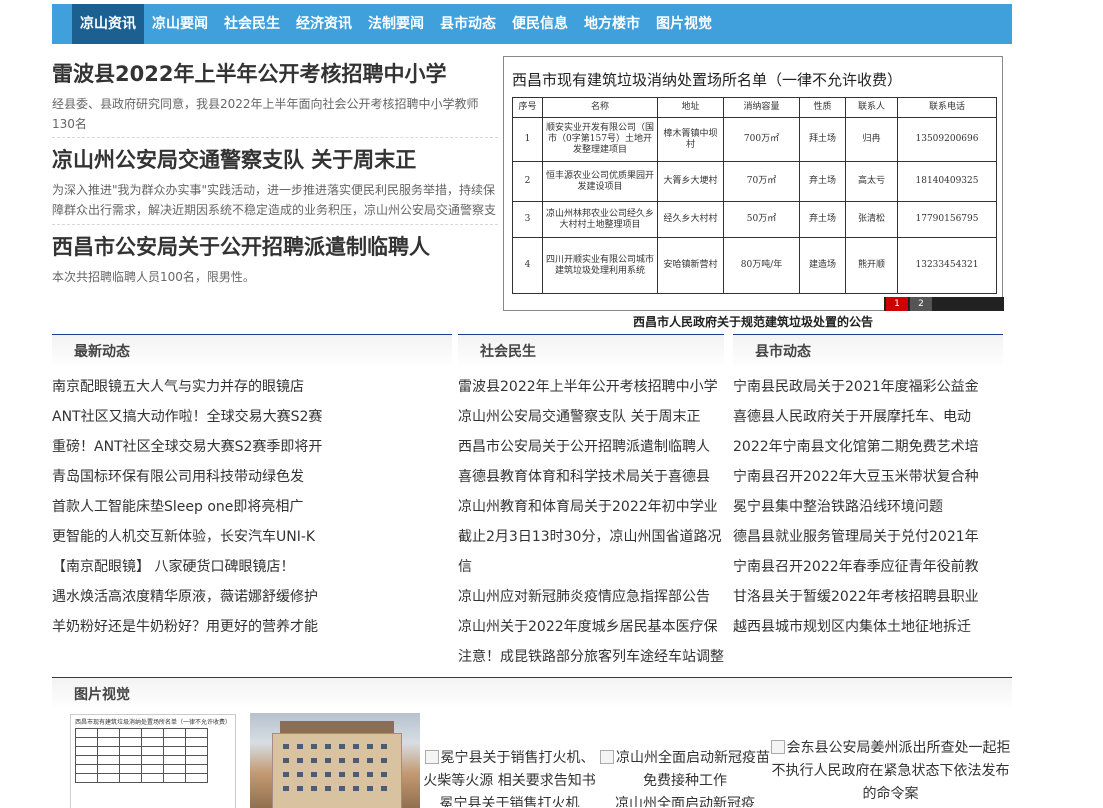 This screenshot has height=808, width=1103. I want to click on doc-cell: 安哈镇新营村, so click(690, 265).